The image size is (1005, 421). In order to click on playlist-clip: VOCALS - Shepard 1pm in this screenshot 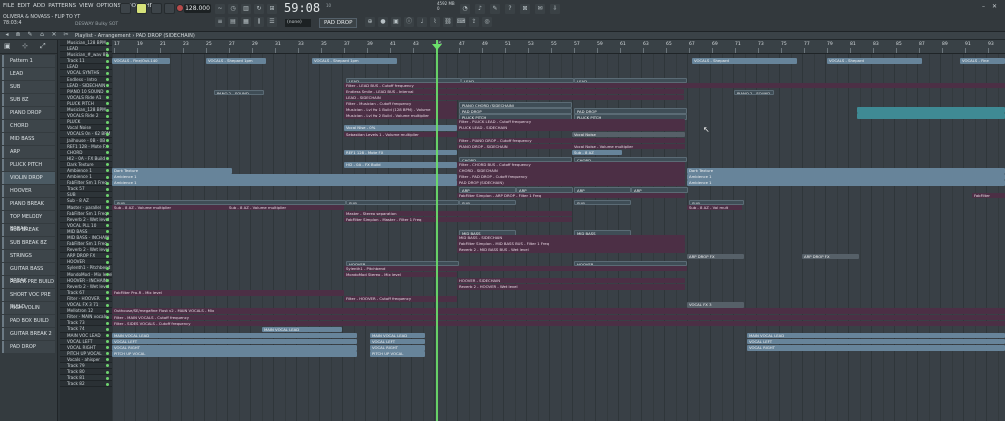, I will do `click(354, 61)`.